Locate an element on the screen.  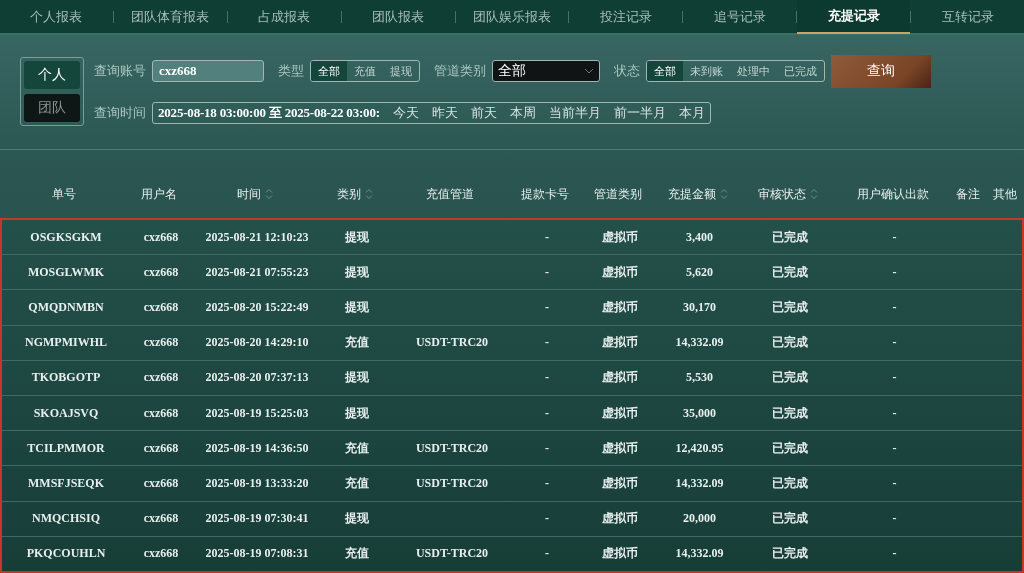
order-number: OSGKSGKM is located at coordinates (66, 237).